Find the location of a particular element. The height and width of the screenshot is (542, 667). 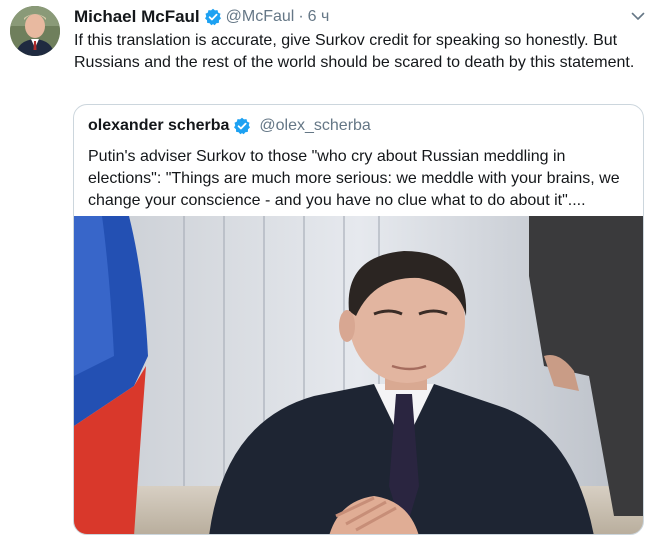

quoted-author-handle: @olex_scherba is located at coordinates (315, 125).